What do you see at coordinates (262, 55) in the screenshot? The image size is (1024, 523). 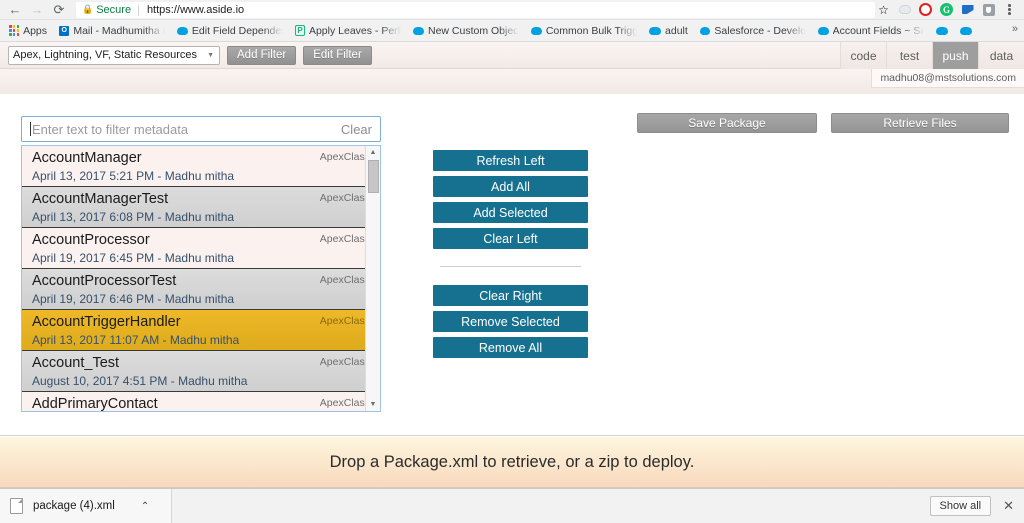 I see `add-filter-button: Add Filter` at bounding box center [262, 55].